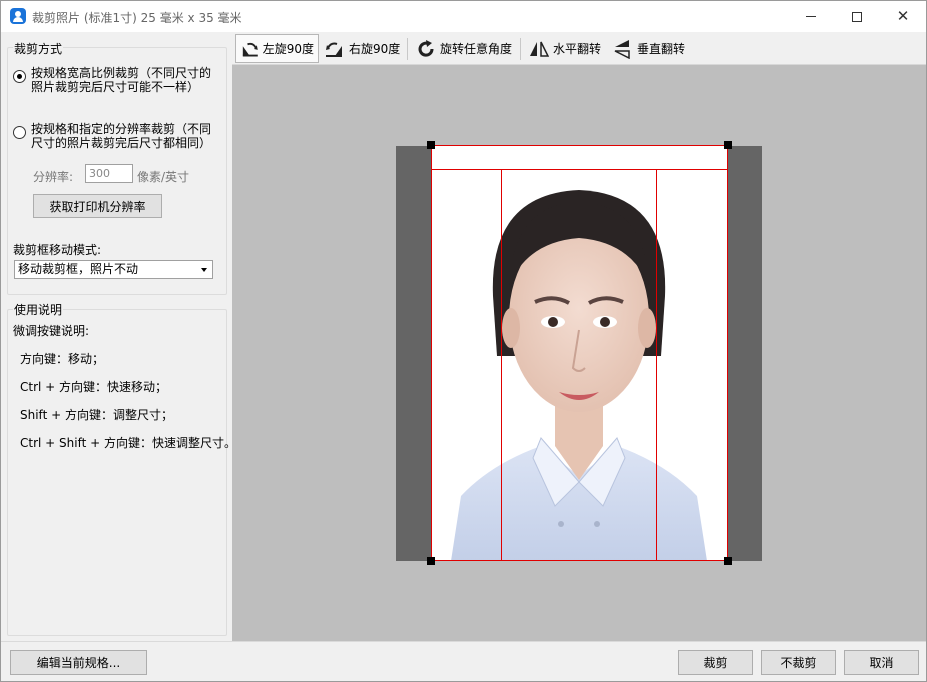 Image resolution: width=927 pixels, height=682 pixels. I want to click on radio-resolution-indicator, so click(19, 132).